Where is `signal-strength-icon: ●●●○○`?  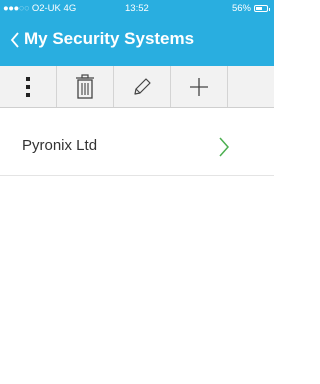 signal-strength-icon: ●●●○○ is located at coordinates (16, 8).